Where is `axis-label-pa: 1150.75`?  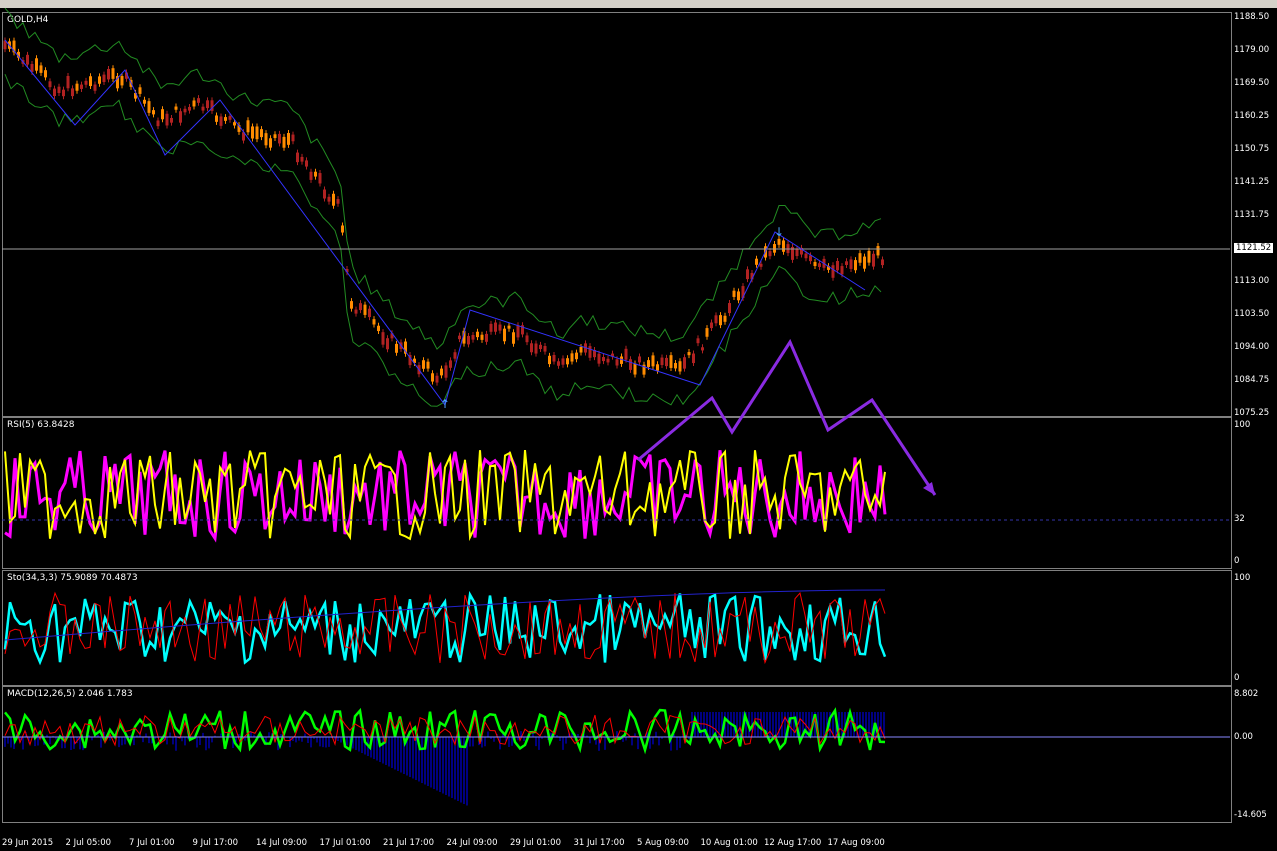 axis-label-pa: 1150.75 is located at coordinates (1252, 149).